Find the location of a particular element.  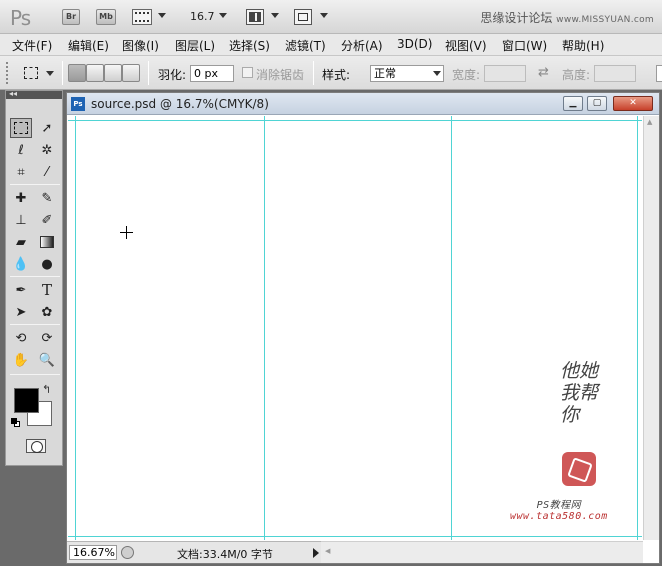

rectangular-marquee-tool is located at coordinates (21, 128).